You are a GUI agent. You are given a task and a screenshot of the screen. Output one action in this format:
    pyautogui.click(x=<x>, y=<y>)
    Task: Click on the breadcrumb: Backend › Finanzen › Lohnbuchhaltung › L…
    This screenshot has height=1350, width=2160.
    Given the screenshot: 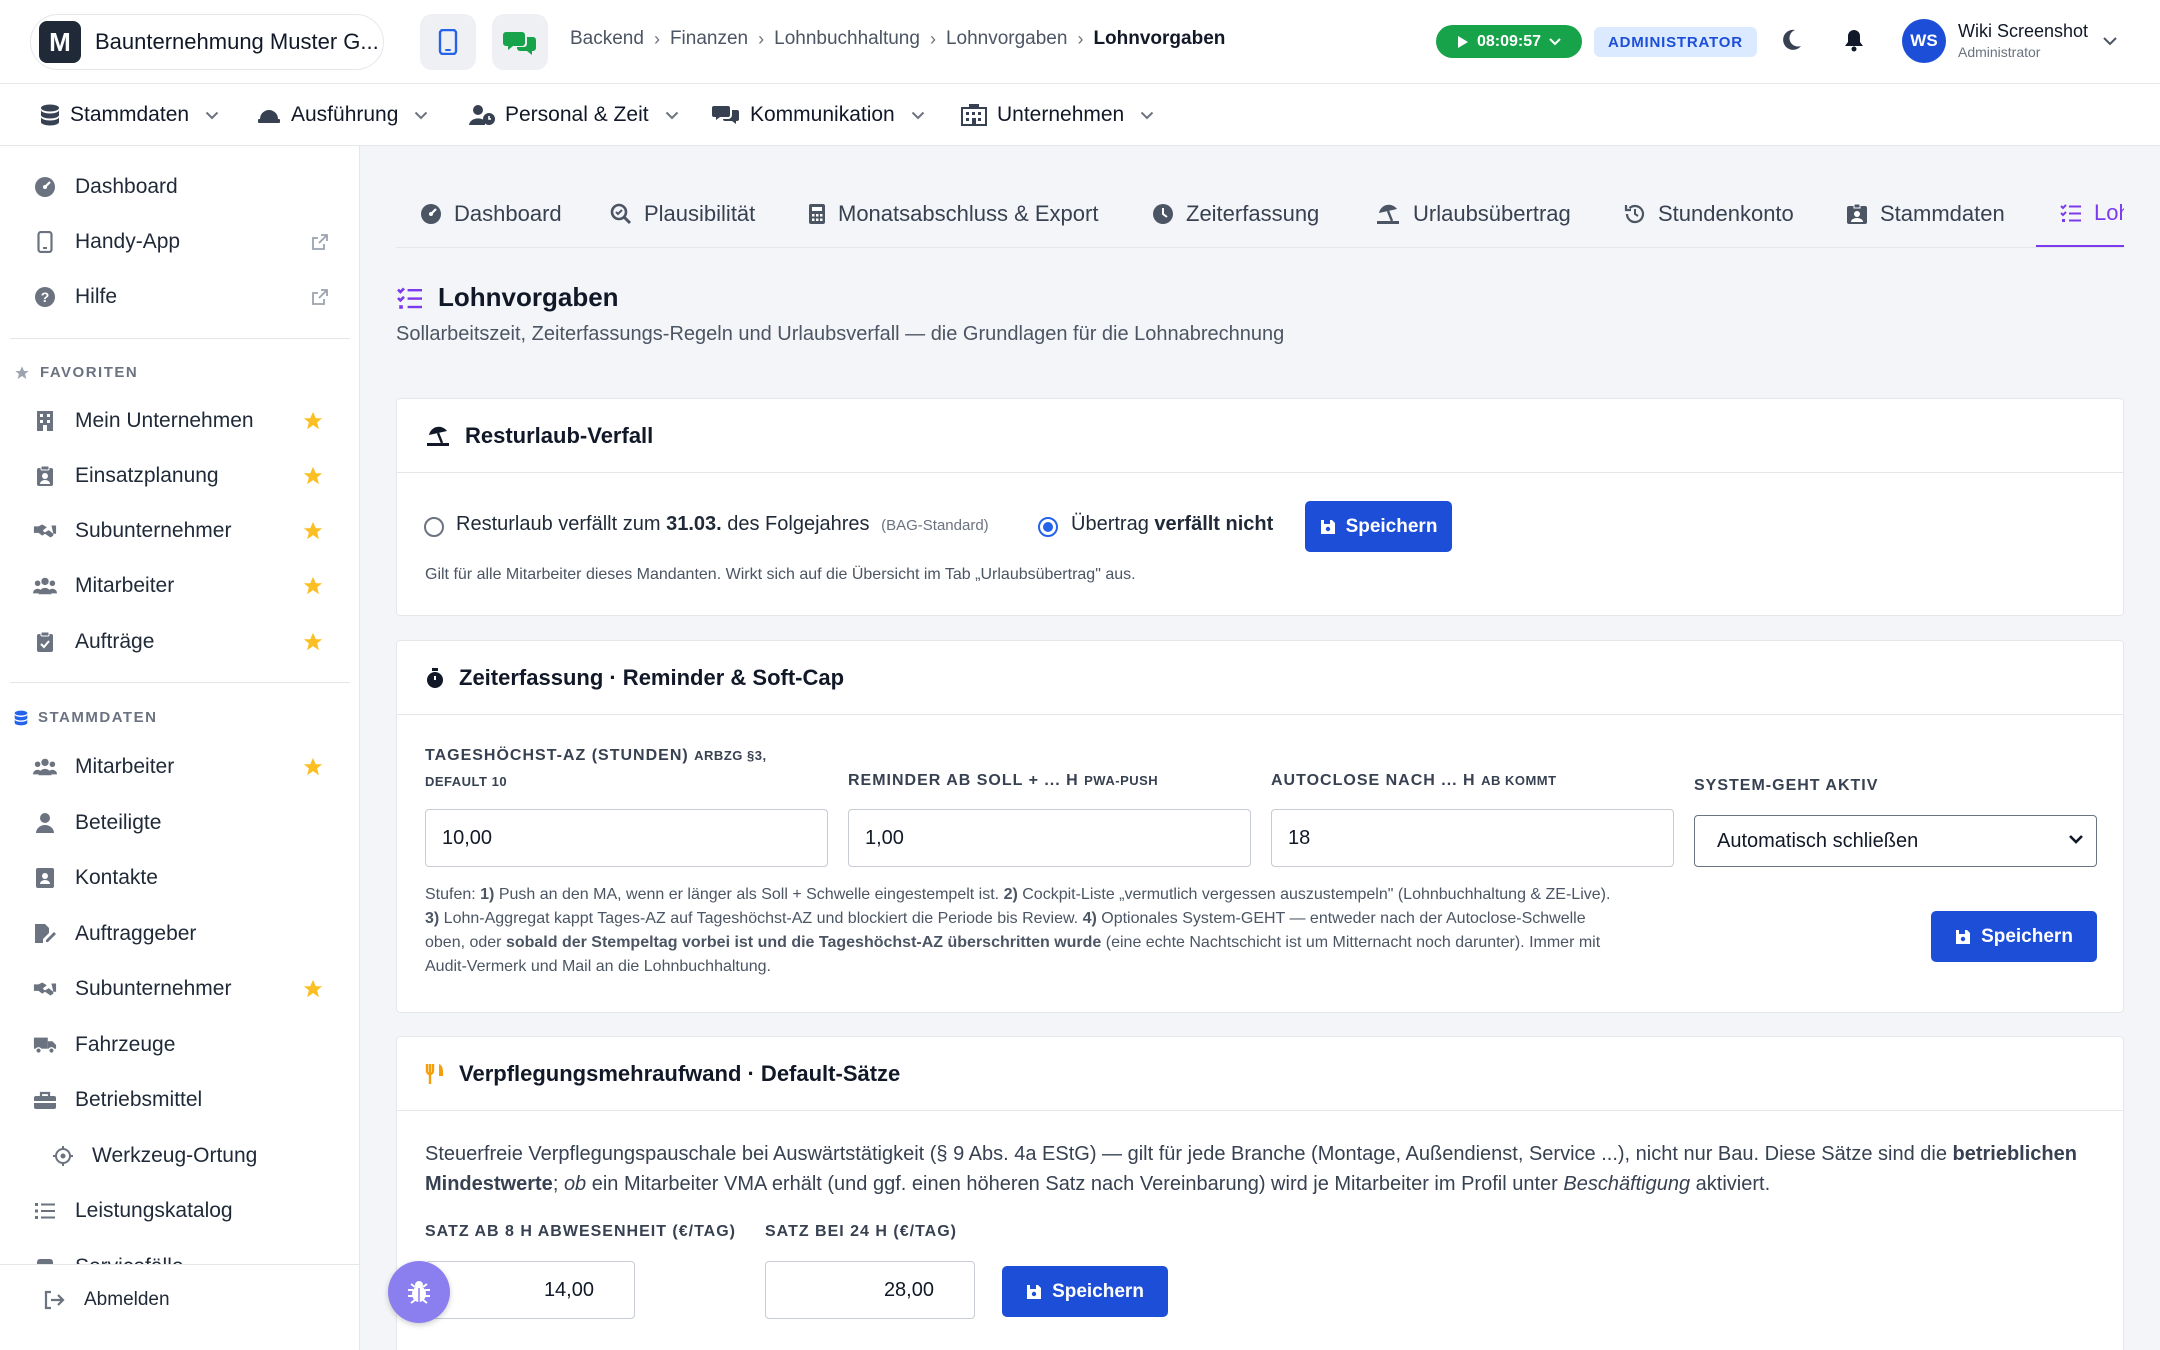 What is the action you would take?
    pyautogui.click(x=897, y=39)
    